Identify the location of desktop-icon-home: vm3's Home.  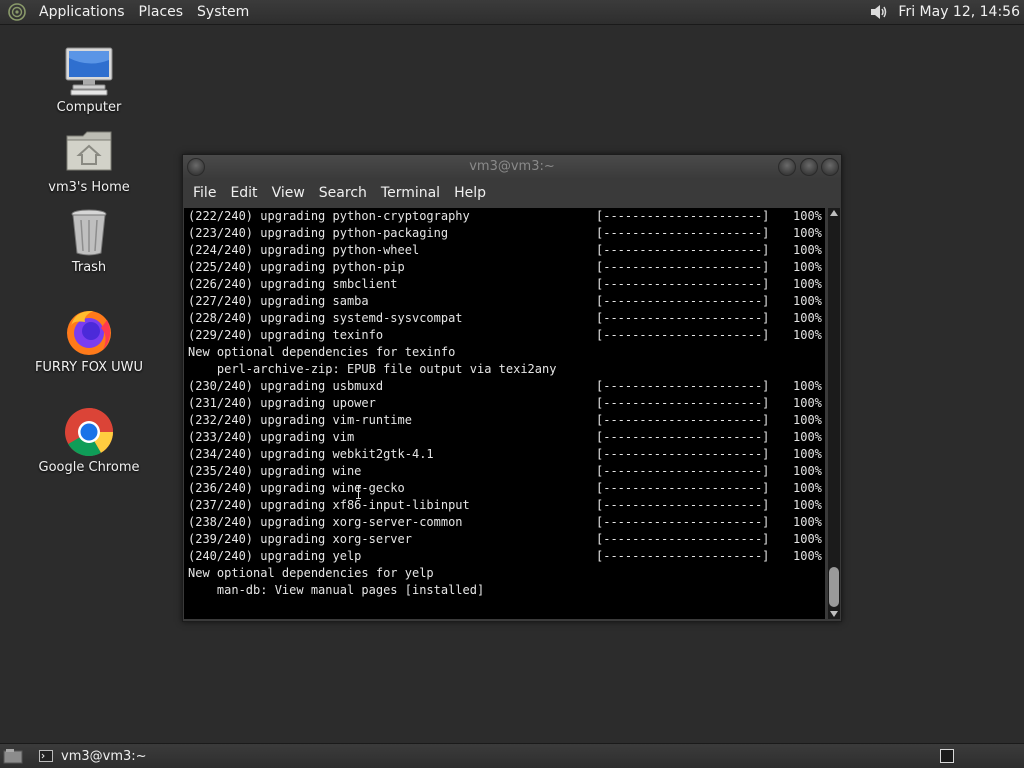
(89, 160).